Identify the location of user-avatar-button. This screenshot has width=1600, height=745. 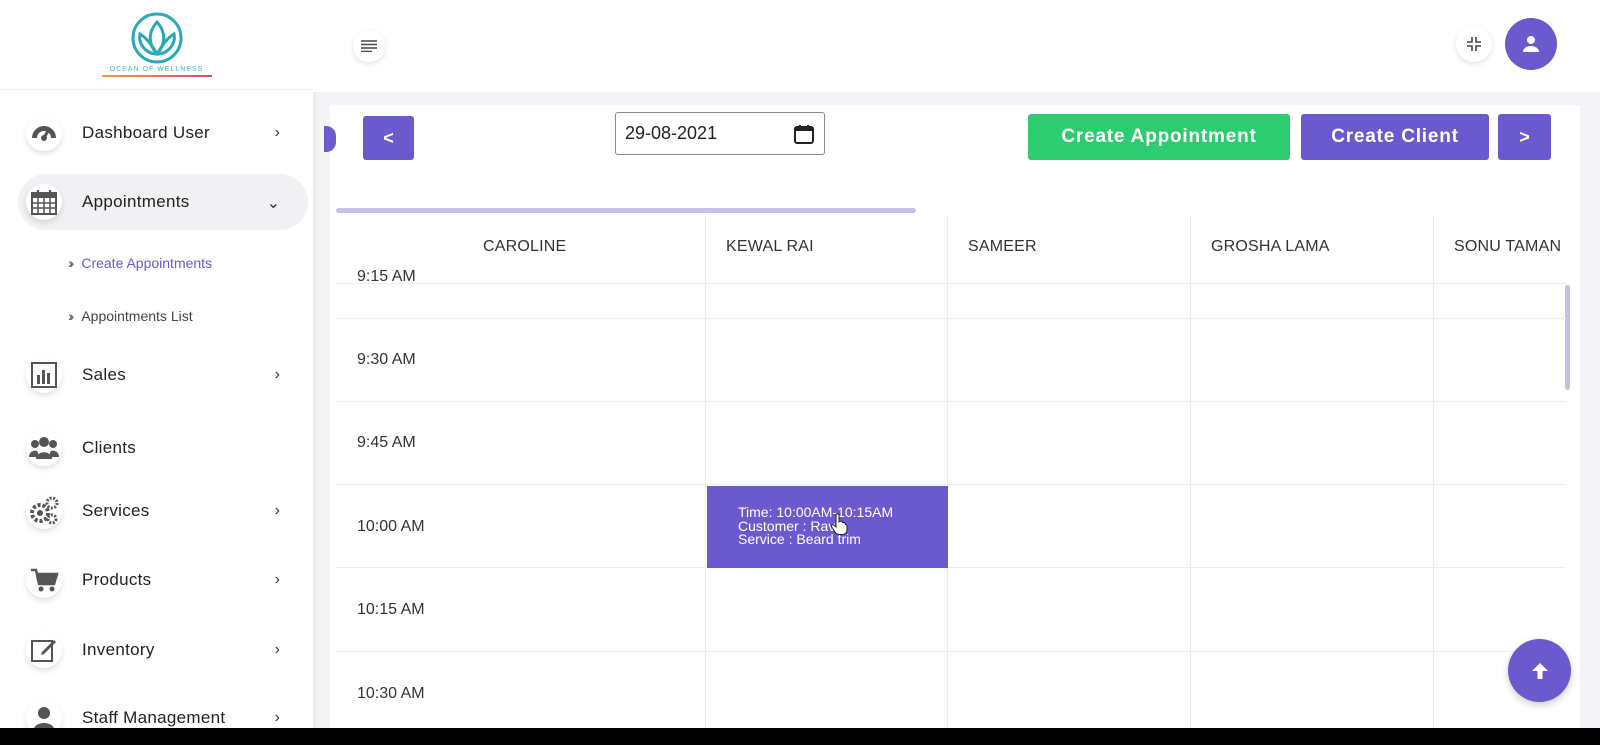
(1531, 44).